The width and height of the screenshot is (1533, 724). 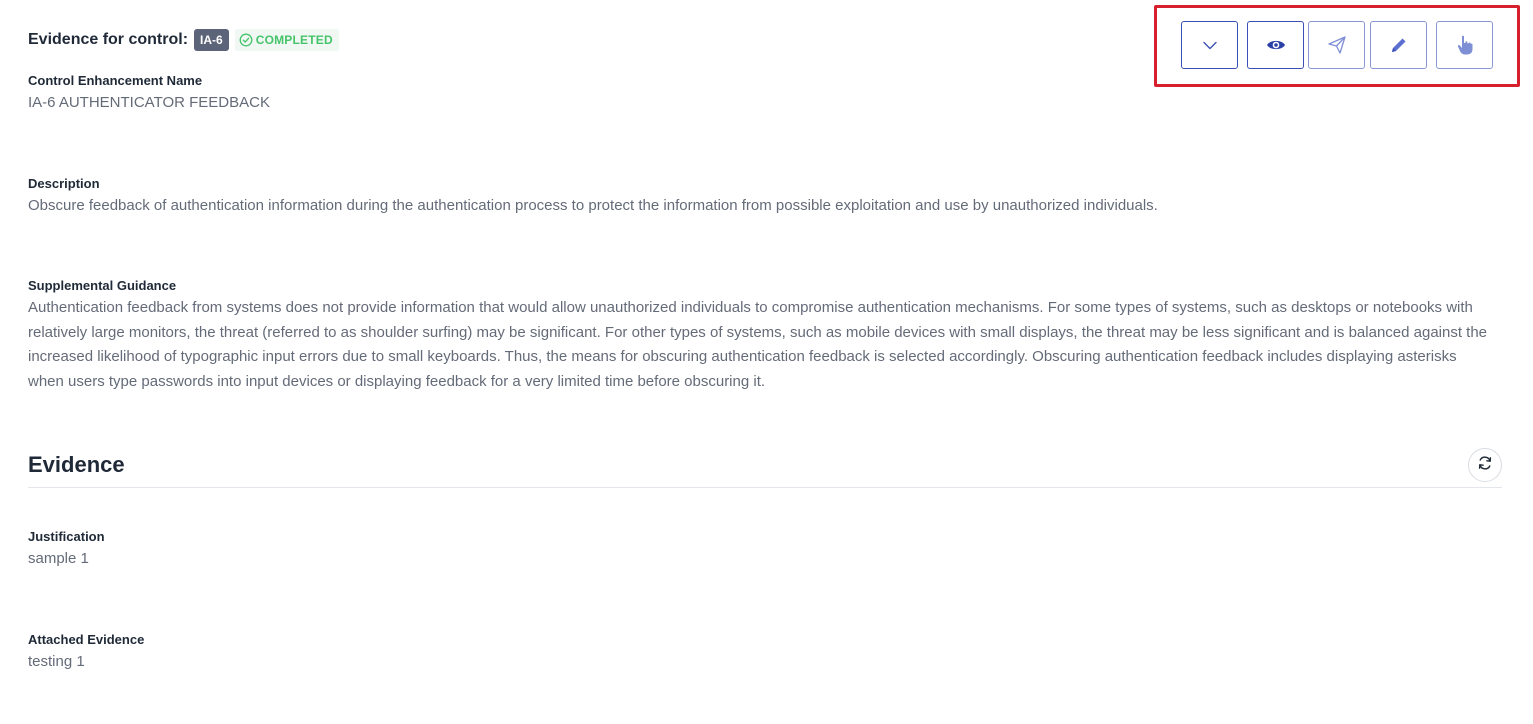 I want to click on collapse-button, so click(x=1209, y=45).